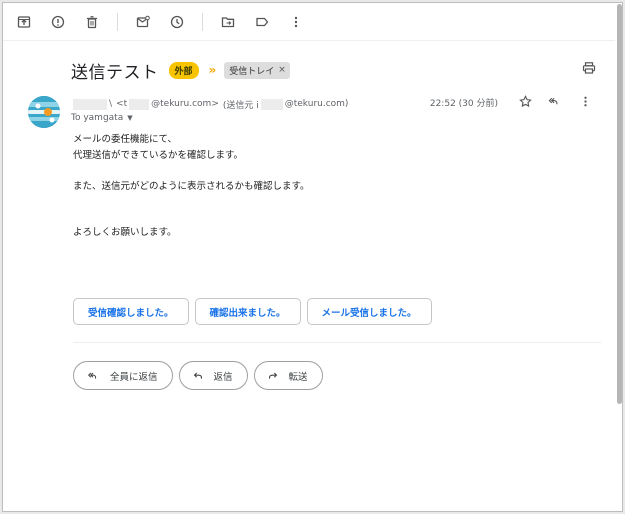 Image resolution: width=625 pixels, height=514 pixels. What do you see at coordinates (298, 377) in the screenshot?
I see `forward-label: 転送` at bounding box center [298, 377].